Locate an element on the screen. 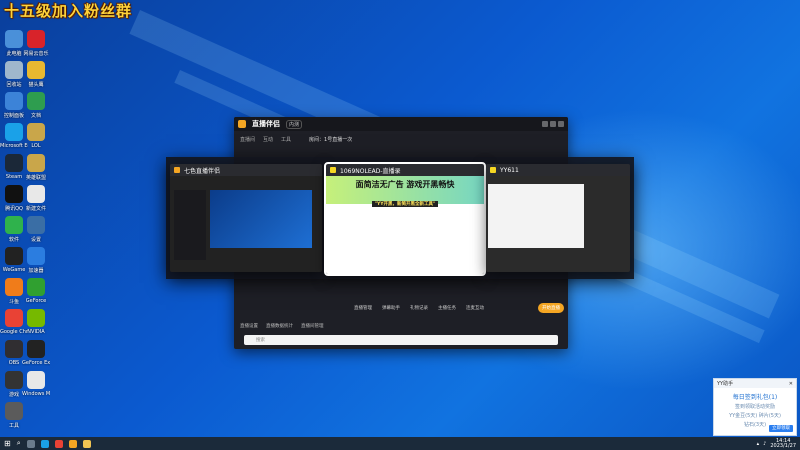 This screenshot has width=800, height=450. desktop-shortcut: 英雄联盟 is located at coordinates (36, 167).